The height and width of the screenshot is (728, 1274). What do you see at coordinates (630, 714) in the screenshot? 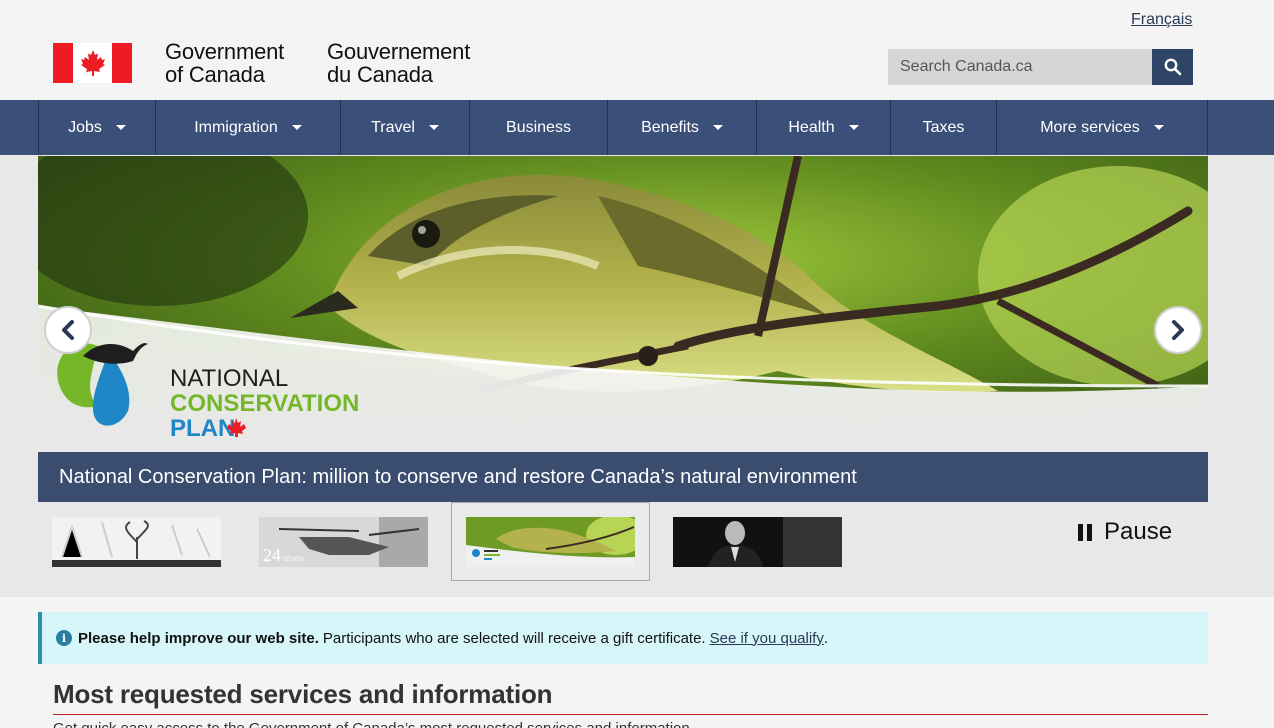
I see `heading-rule` at bounding box center [630, 714].